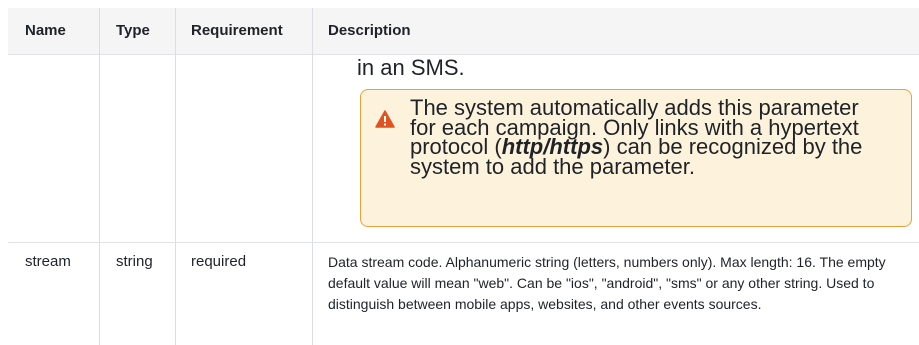  What do you see at coordinates (463, 31) in the screenshot?
I see `table-header: Name Type Requirement Description` at bounding box center [463, 31].